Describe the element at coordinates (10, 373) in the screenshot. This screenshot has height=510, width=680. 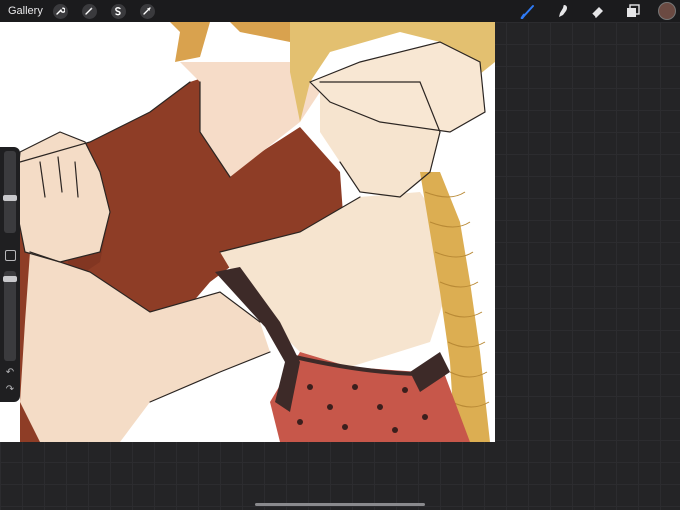
I see `undo-icon: ↶` at that location.